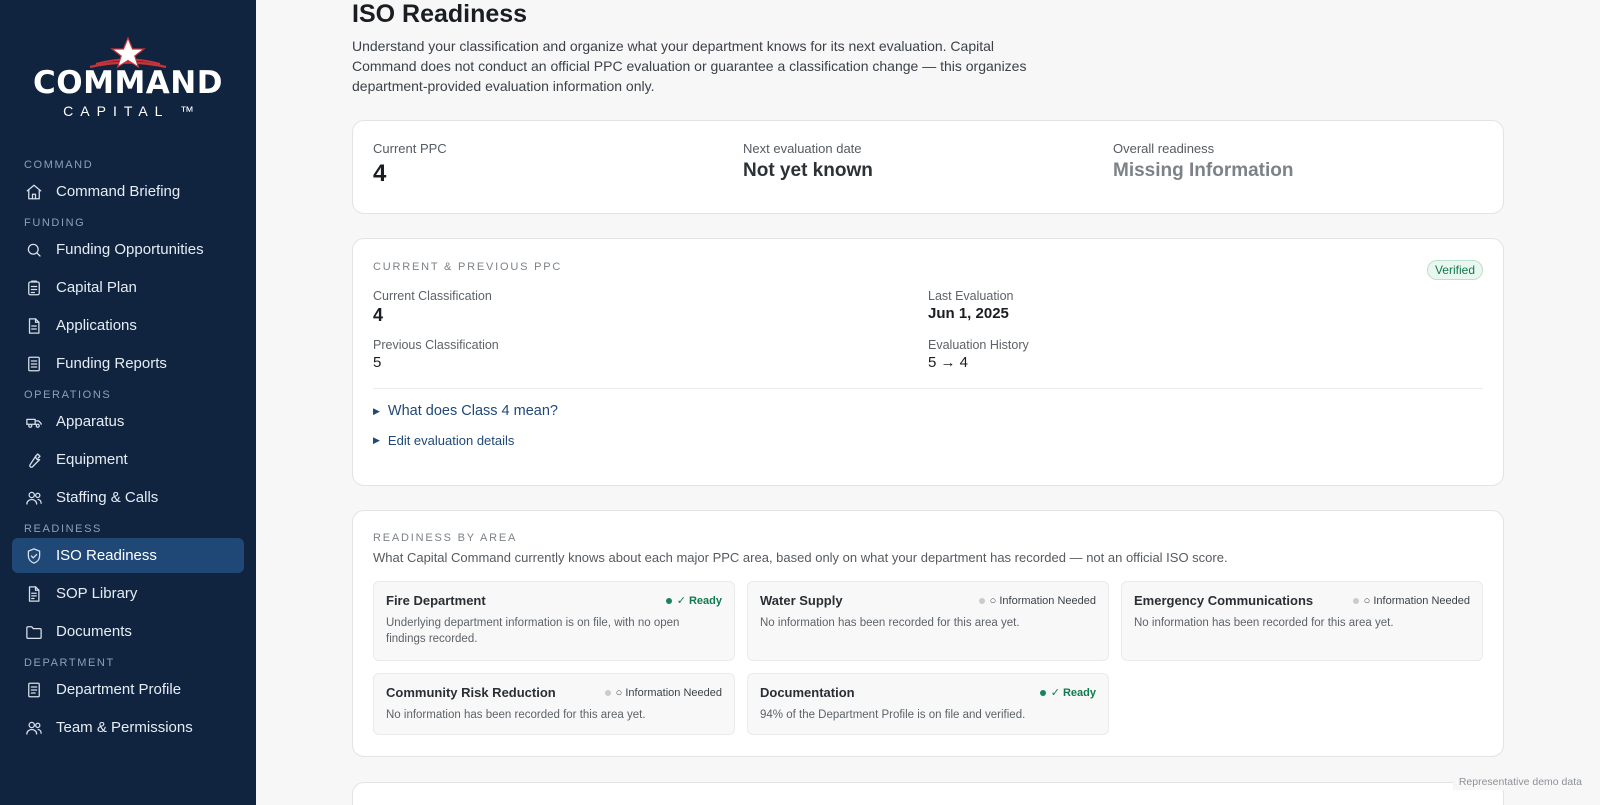 This screenshot has height=805, width=1600. I want to click on sidebar-item-team-and-permissions: Team & Permissions, so click(128, 727).